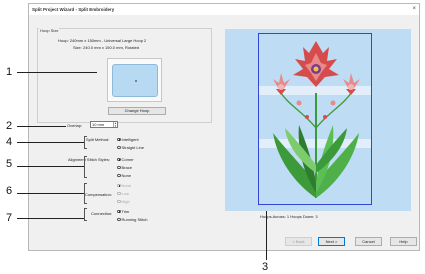  Describe the element at coordinates (49, 30) in the screenshot. I see `hoop-size-label: Hoop Size` at that location.